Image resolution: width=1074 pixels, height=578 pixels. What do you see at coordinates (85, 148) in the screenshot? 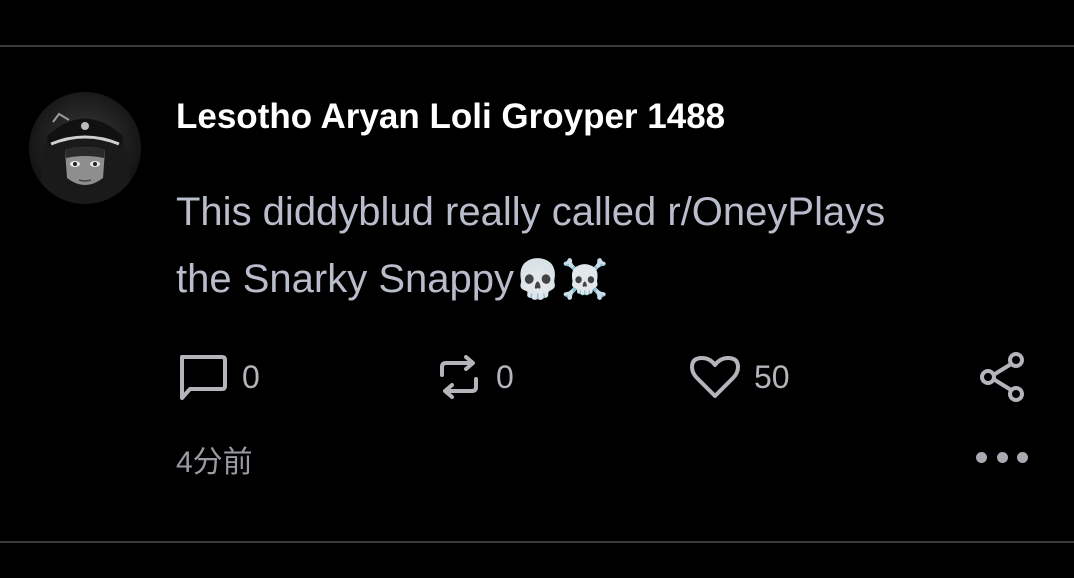
I see `avatar` at bounding box center [85, 148].